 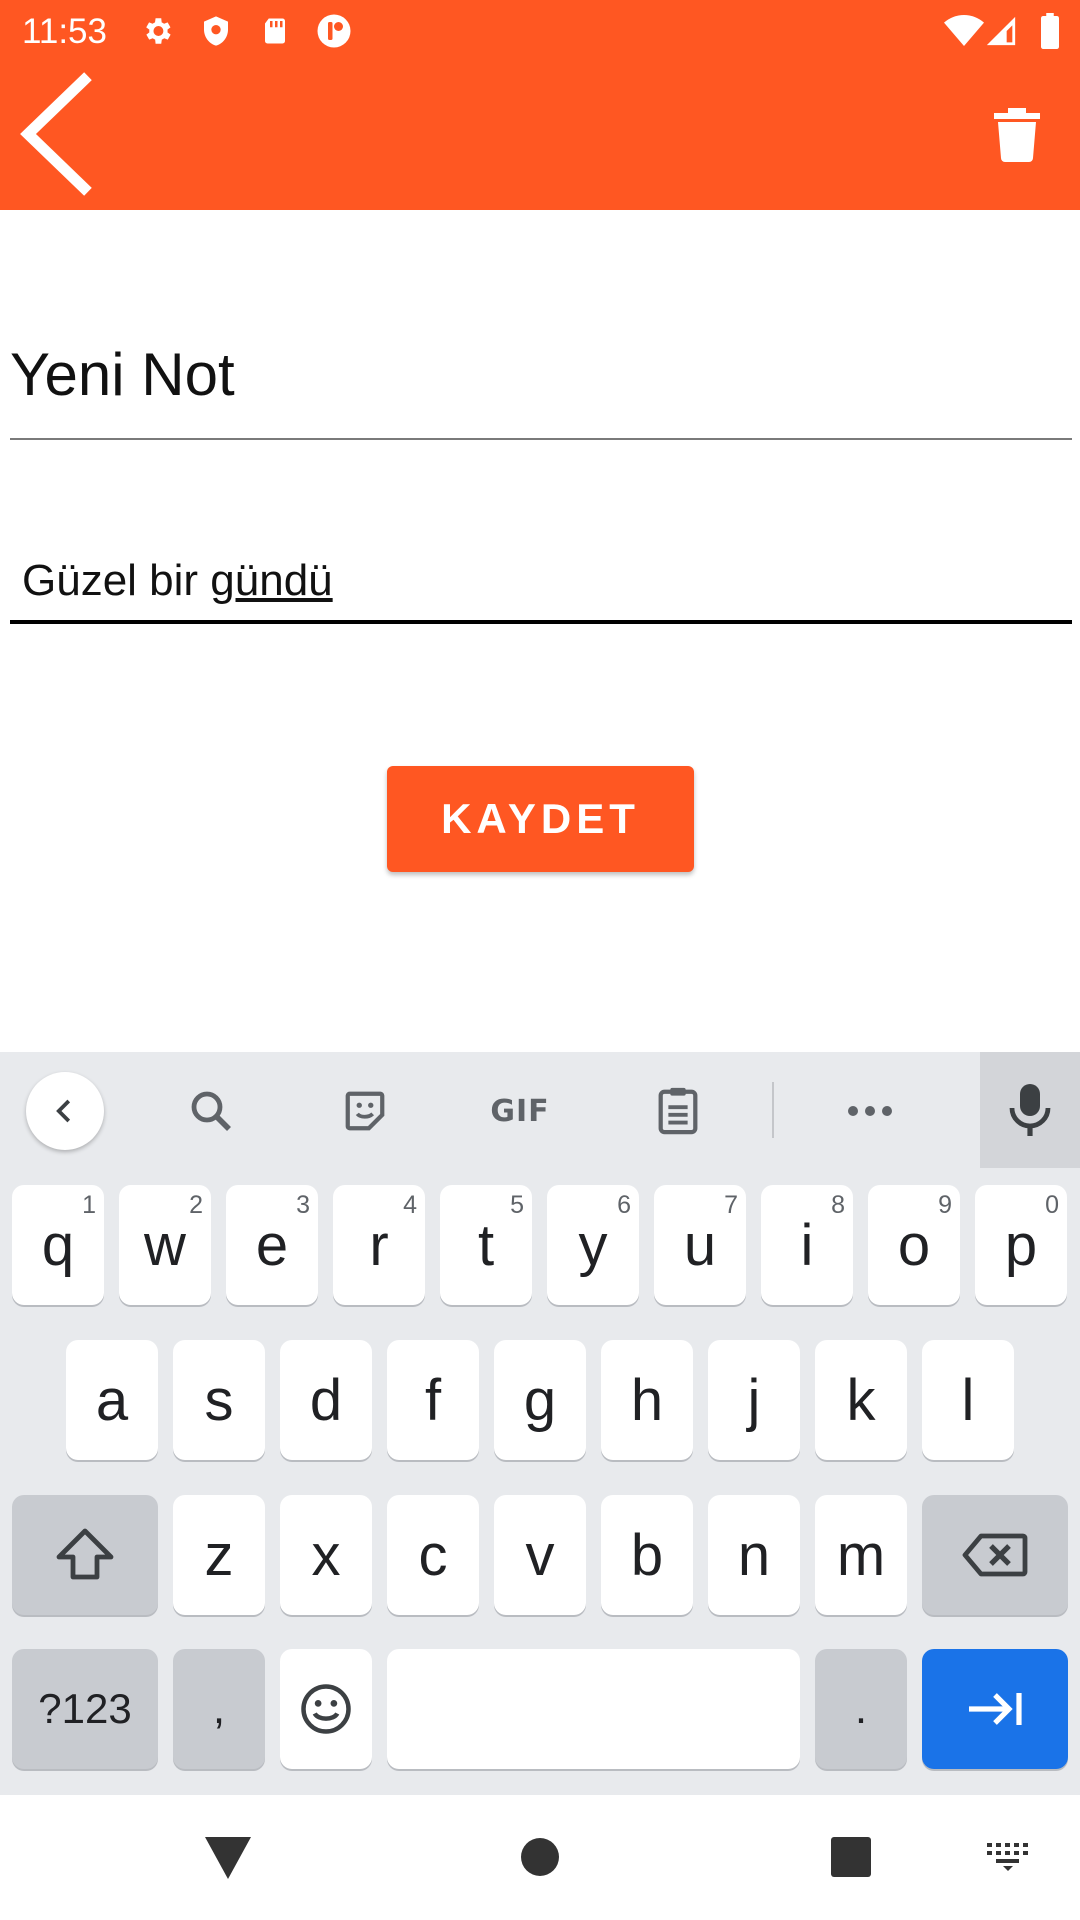 What do you see at coordinates (433, 1400) in the screenshot?
I see `key-f: f` at bounding box center [433, 1400].